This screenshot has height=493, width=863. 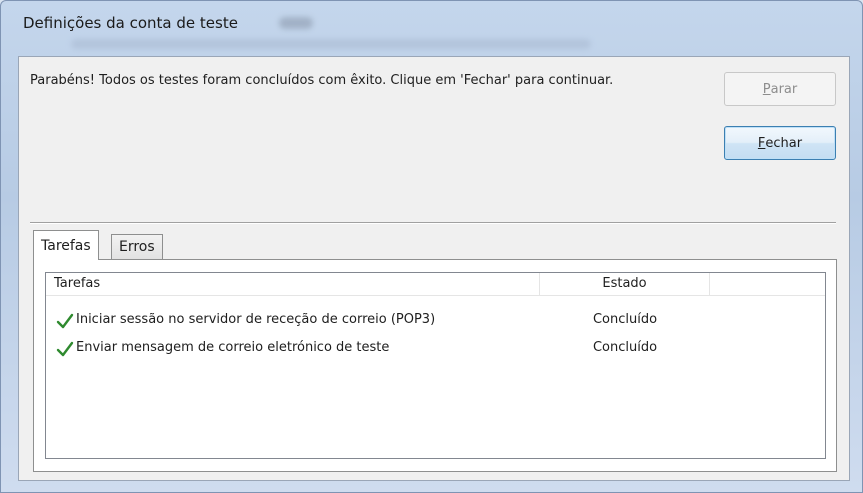 What do you see at coordinates (296, 23) in the screenshot?
I see `redacted-account-name` at bounding box center [296, 23].